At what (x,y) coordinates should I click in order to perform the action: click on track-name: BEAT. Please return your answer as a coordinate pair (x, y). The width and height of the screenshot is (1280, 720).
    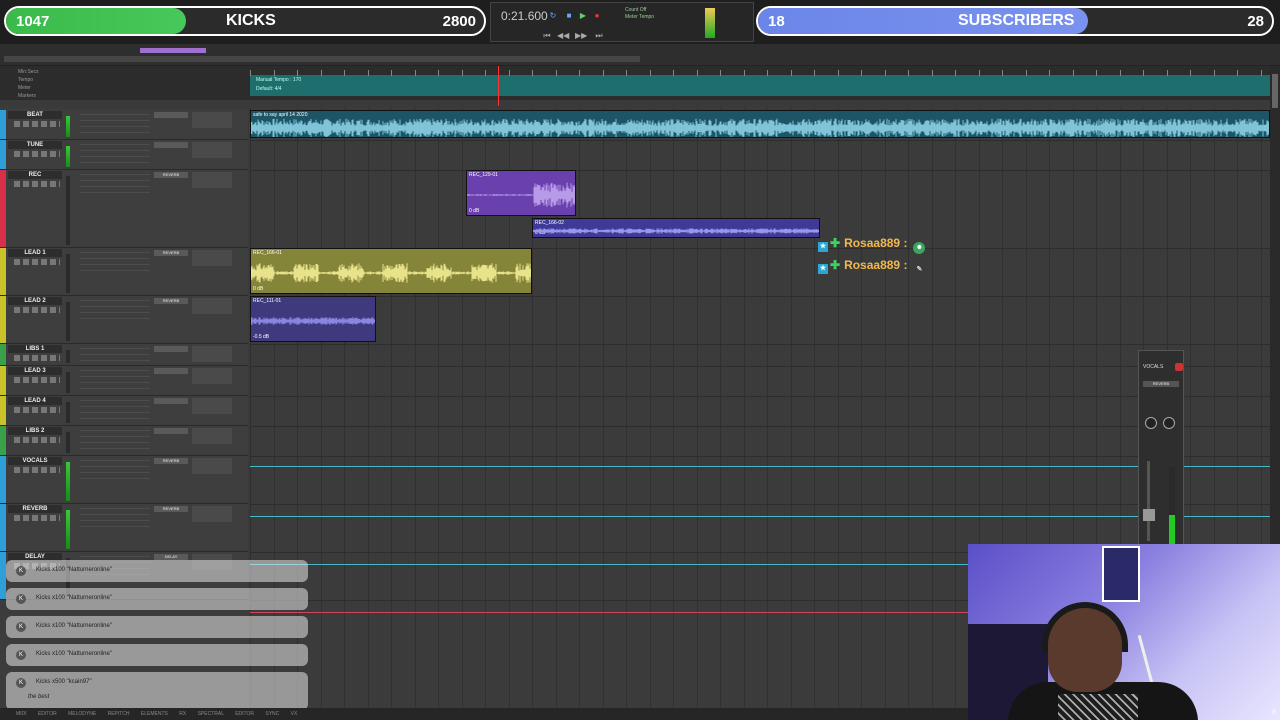
    Looking at the image, I should click on (35, 115).